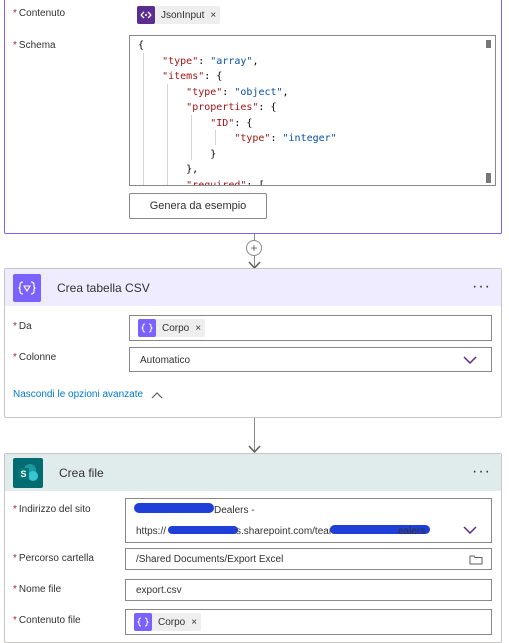 The height and width of the screenshot is (643, 509). I want to click on file-content-label: * Contenuto file, so click(47, 620).